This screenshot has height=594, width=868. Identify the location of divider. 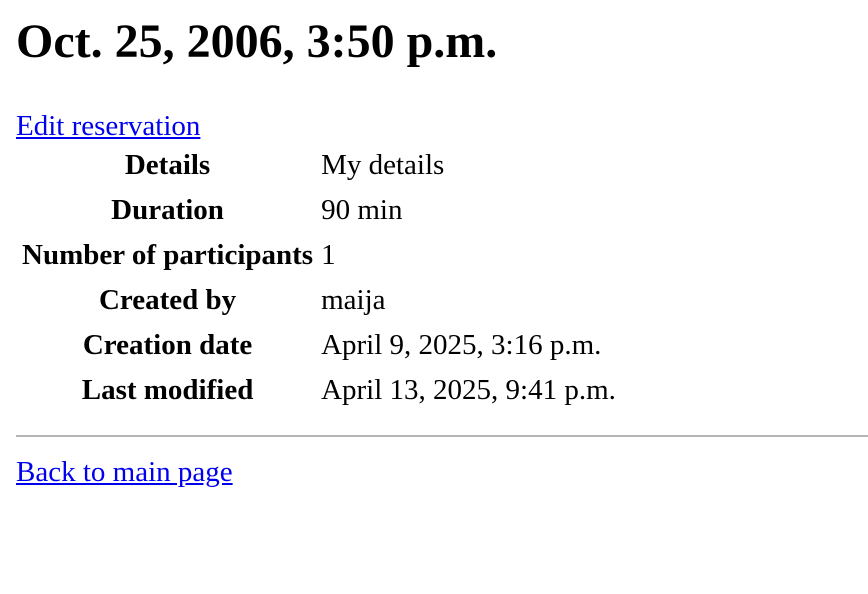
(442, 436).